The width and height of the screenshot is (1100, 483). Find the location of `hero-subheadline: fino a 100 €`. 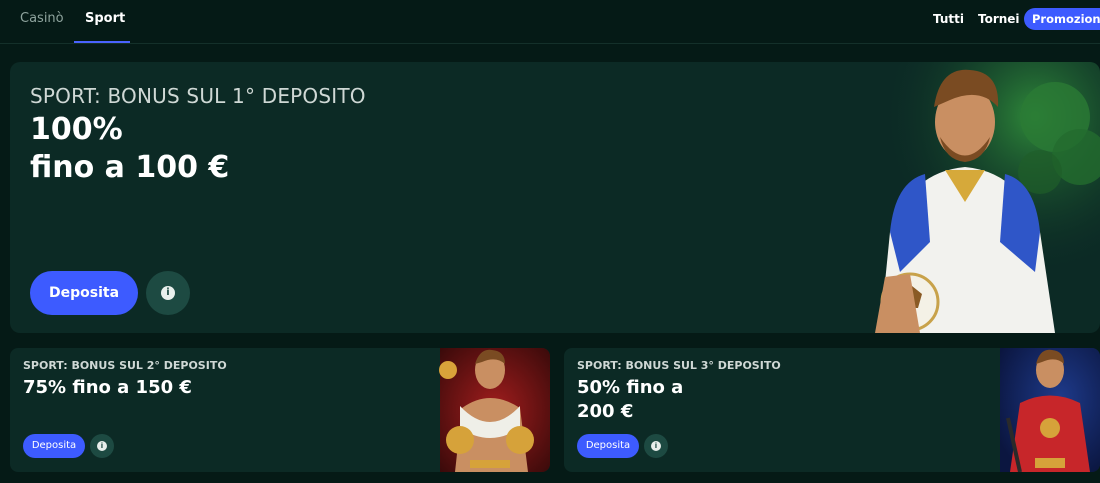

hero-subheadline: fino a 100 € is located at coordinates (130, 167).